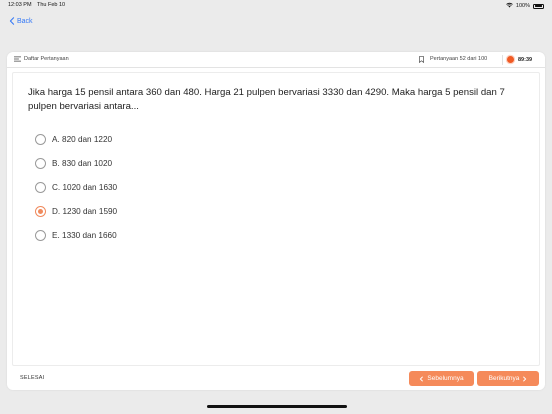 This screenshot has width=552, height=414. What do you see at coordinates (445, 378) in the screenshot?
I see `previous-label: Sebelumnya` at bounding box center [445, 378].